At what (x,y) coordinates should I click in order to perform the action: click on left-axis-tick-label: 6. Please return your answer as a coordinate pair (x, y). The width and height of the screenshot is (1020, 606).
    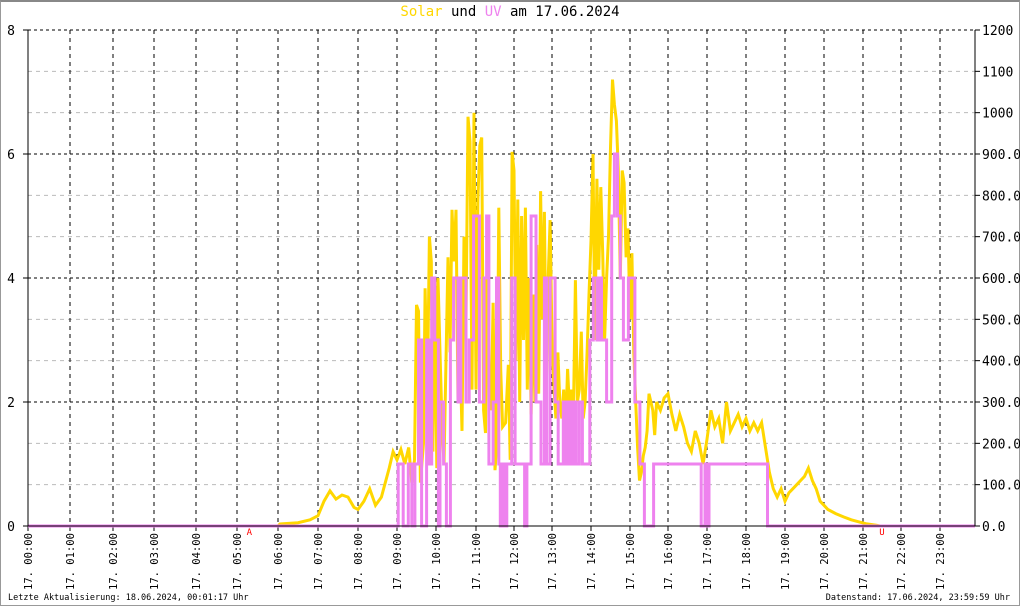
    Looking at the image, I should click on (11, 155).